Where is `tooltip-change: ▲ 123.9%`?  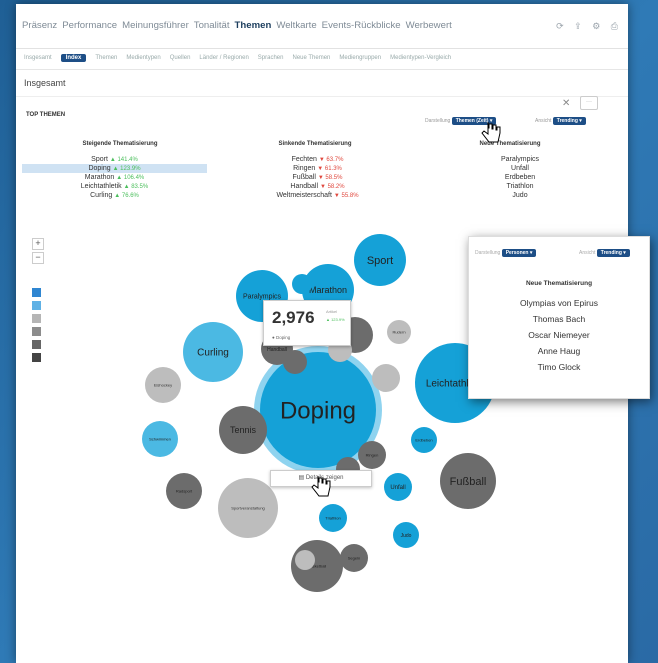 tooltip-change: ▲ 123.9% is located at coordinates (335, 319).